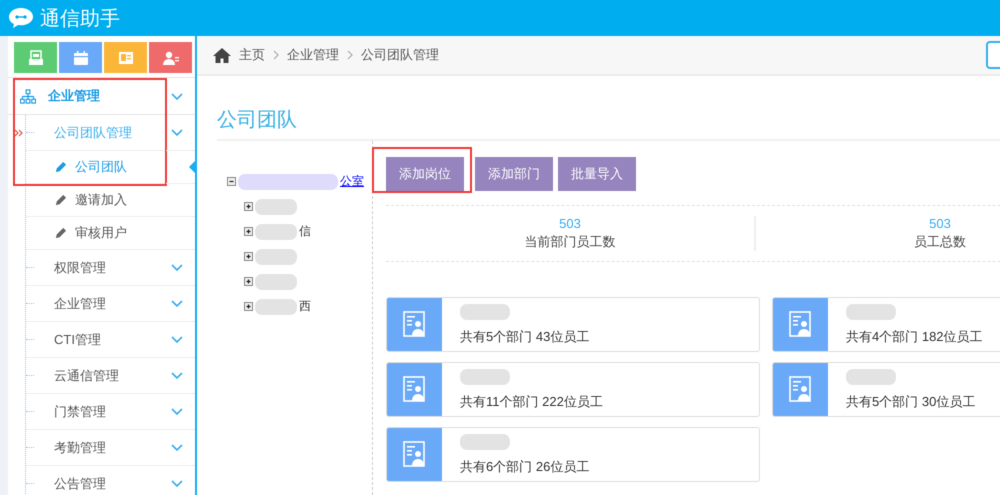  I want to click on menu-item: 考勤管理, so click(110, 448).